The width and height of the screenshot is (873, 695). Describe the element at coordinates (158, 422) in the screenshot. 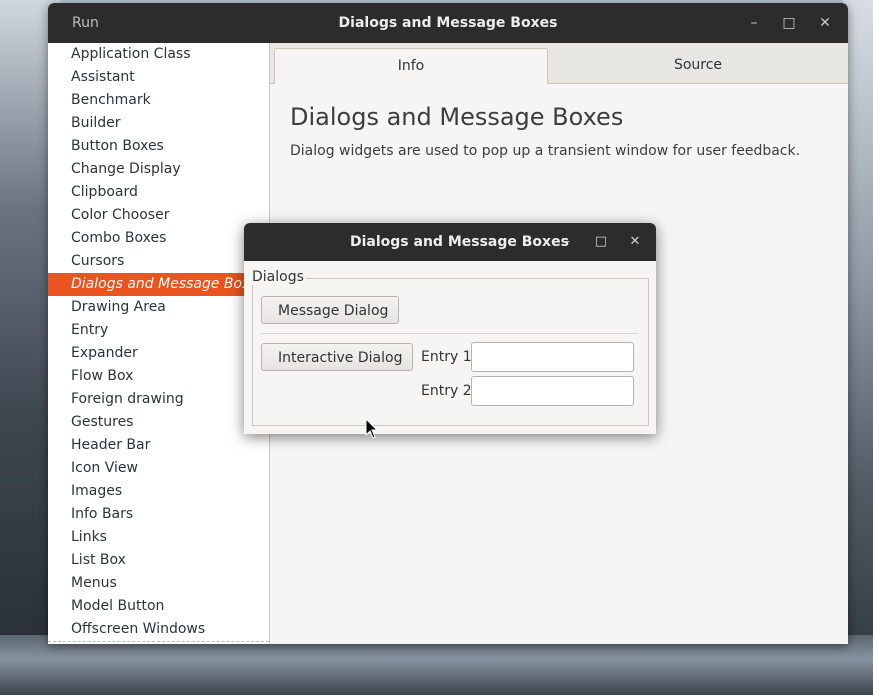

I see `sidebar-item: Gestures` at that location.